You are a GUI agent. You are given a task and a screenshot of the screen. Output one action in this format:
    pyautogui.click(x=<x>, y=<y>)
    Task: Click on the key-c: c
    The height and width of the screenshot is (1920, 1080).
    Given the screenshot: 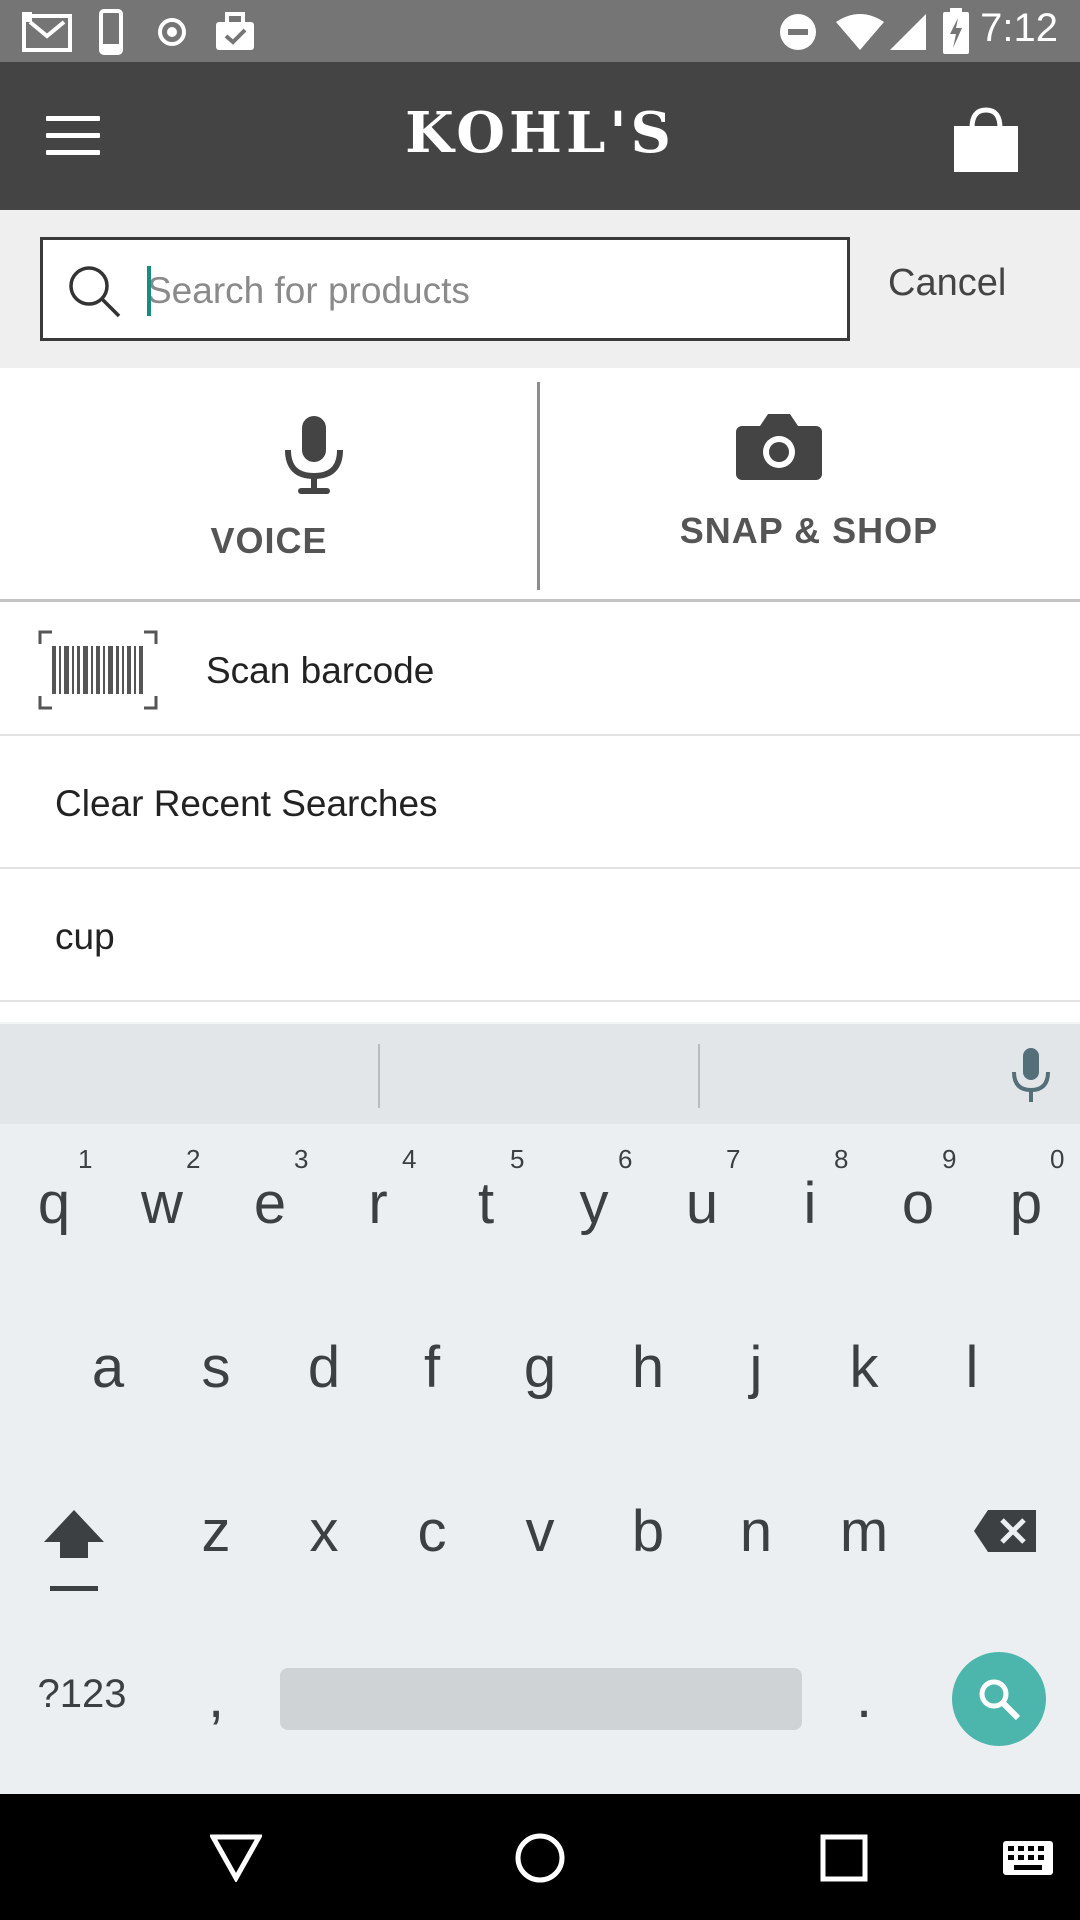 What is the action you would take?
    pyautogui.click(x=432, y=1531)
    